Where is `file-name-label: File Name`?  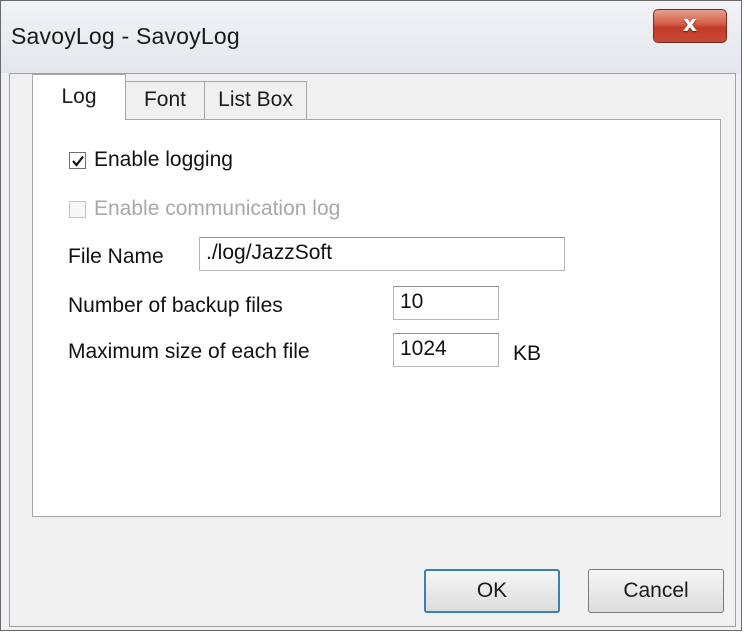
file-name-label: File Name is located at coordinates (116, 256).